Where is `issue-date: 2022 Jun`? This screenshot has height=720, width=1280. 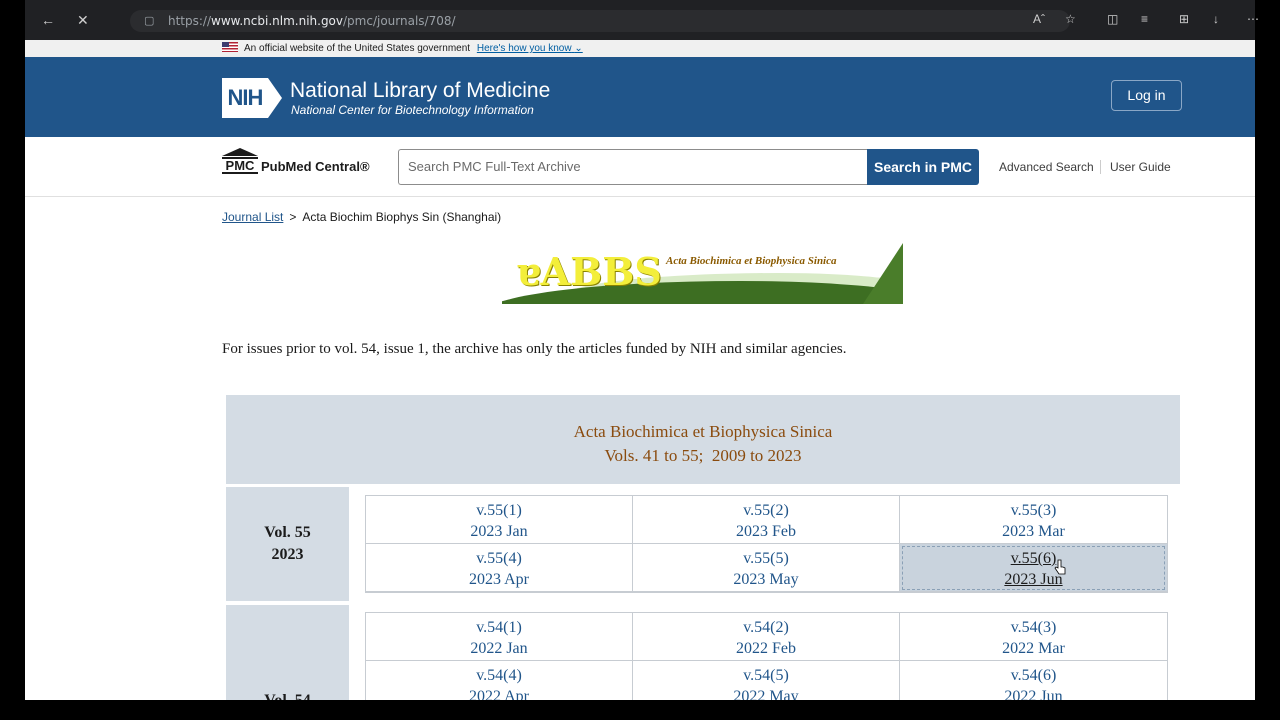
issue-date: 2022 Jun is located at coordinates (1033, 694).